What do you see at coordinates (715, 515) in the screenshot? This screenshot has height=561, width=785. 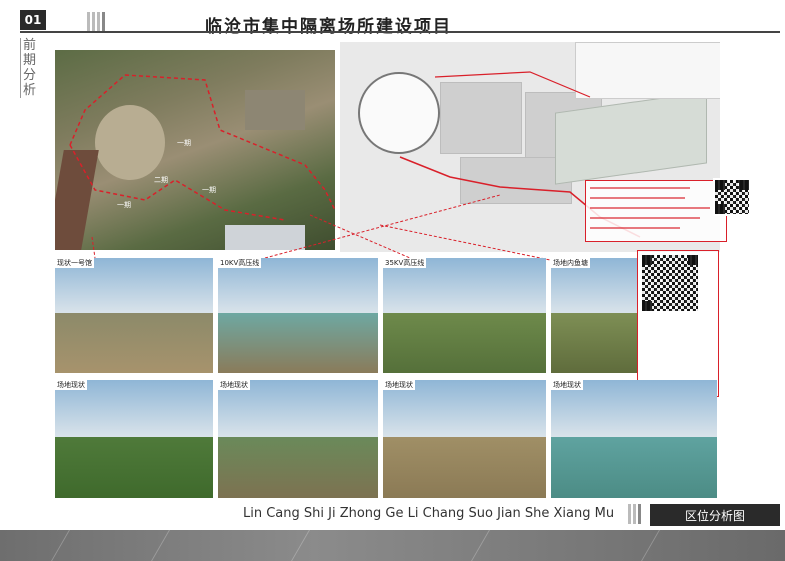 I see `section-title: 区位分析图` at bounding box center [715, 515].